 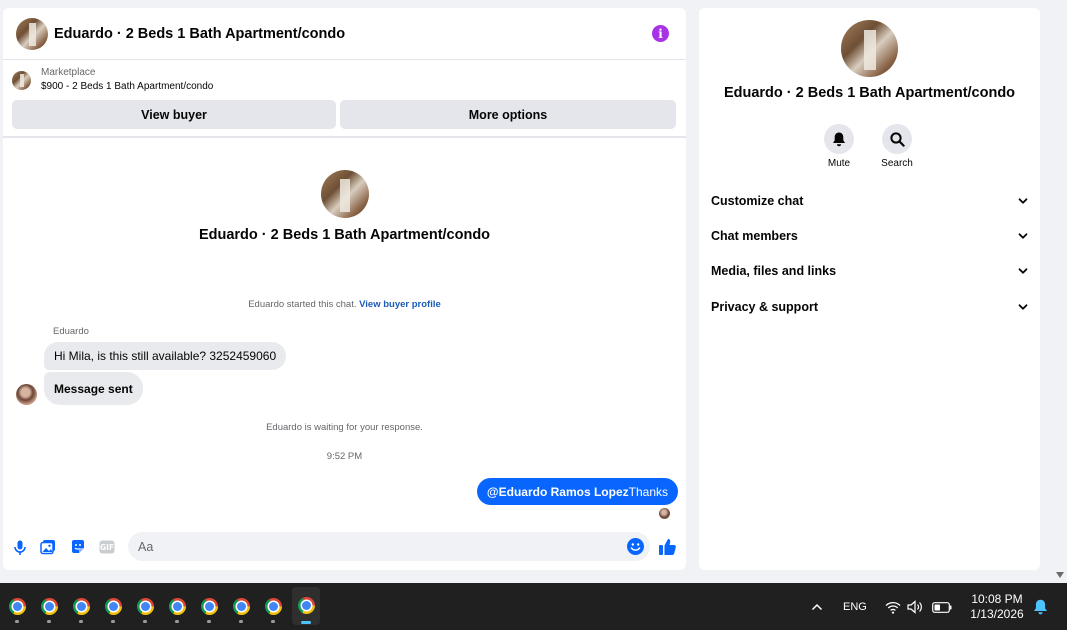 What do you see at coordinates (942, 607) in the screenshot?
I see `battery-icon` at bounding box center [942, 607].